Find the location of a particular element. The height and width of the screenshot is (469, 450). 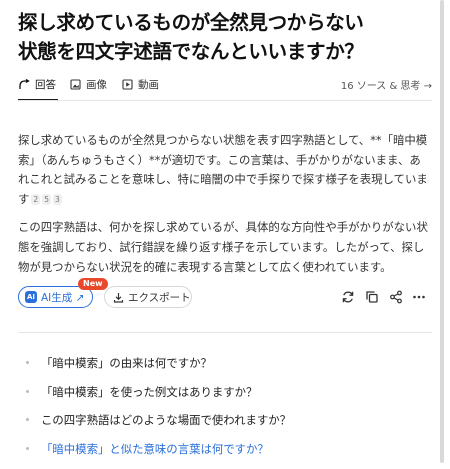

tab-answer: 回答 is located at coordinates (37, 84).